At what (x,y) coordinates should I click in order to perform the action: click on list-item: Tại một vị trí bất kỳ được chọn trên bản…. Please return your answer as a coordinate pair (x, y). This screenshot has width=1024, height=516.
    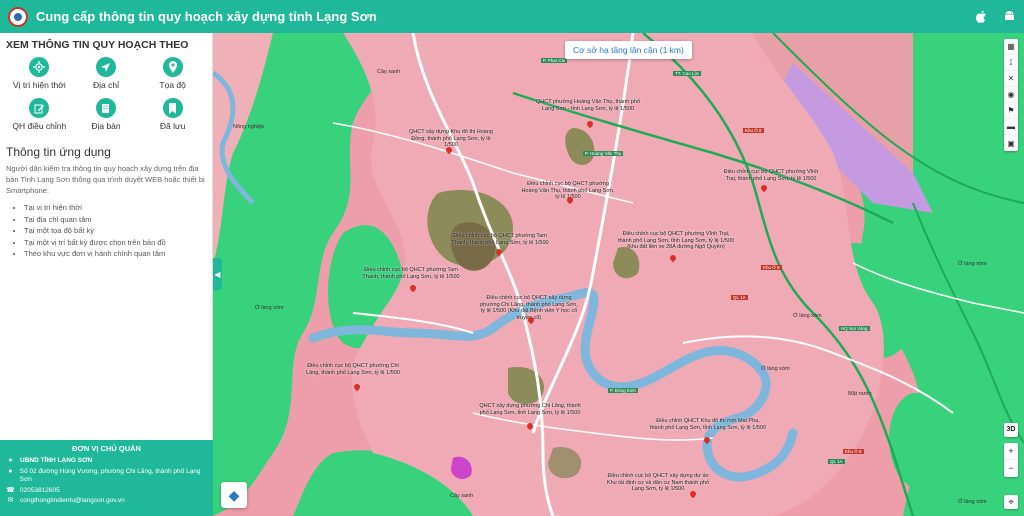
    Looking at the image, I should click on (115, 243).